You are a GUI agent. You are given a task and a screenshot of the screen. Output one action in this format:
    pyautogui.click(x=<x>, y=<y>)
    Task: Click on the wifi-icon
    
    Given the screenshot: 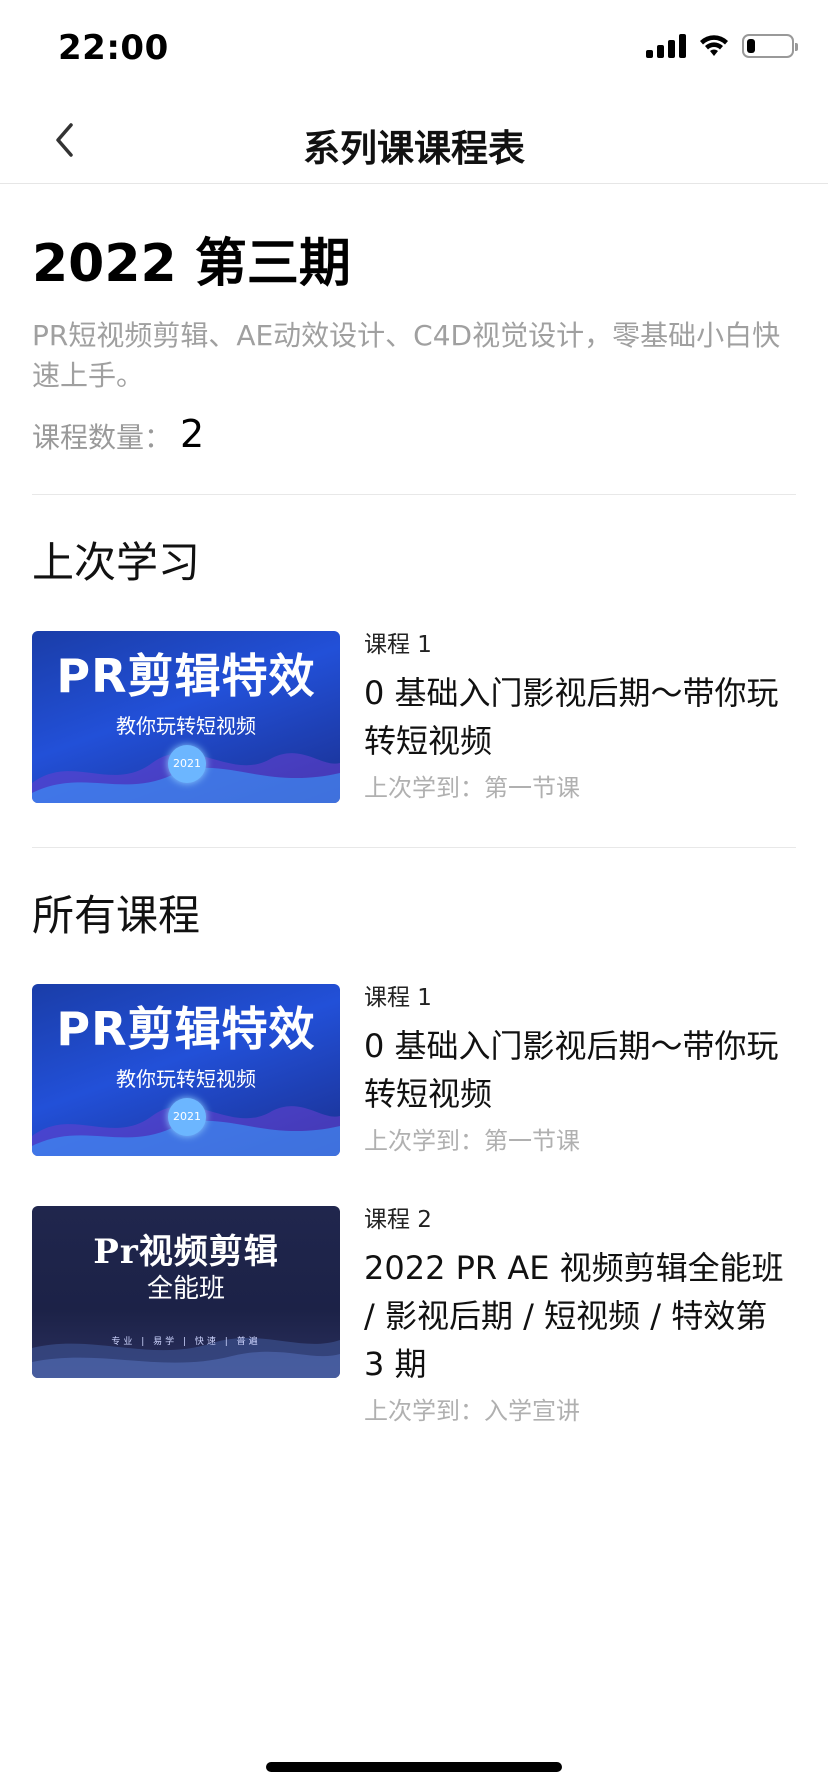 What is the action you would take?
    pyautogui.click(x=714, y=45)
    